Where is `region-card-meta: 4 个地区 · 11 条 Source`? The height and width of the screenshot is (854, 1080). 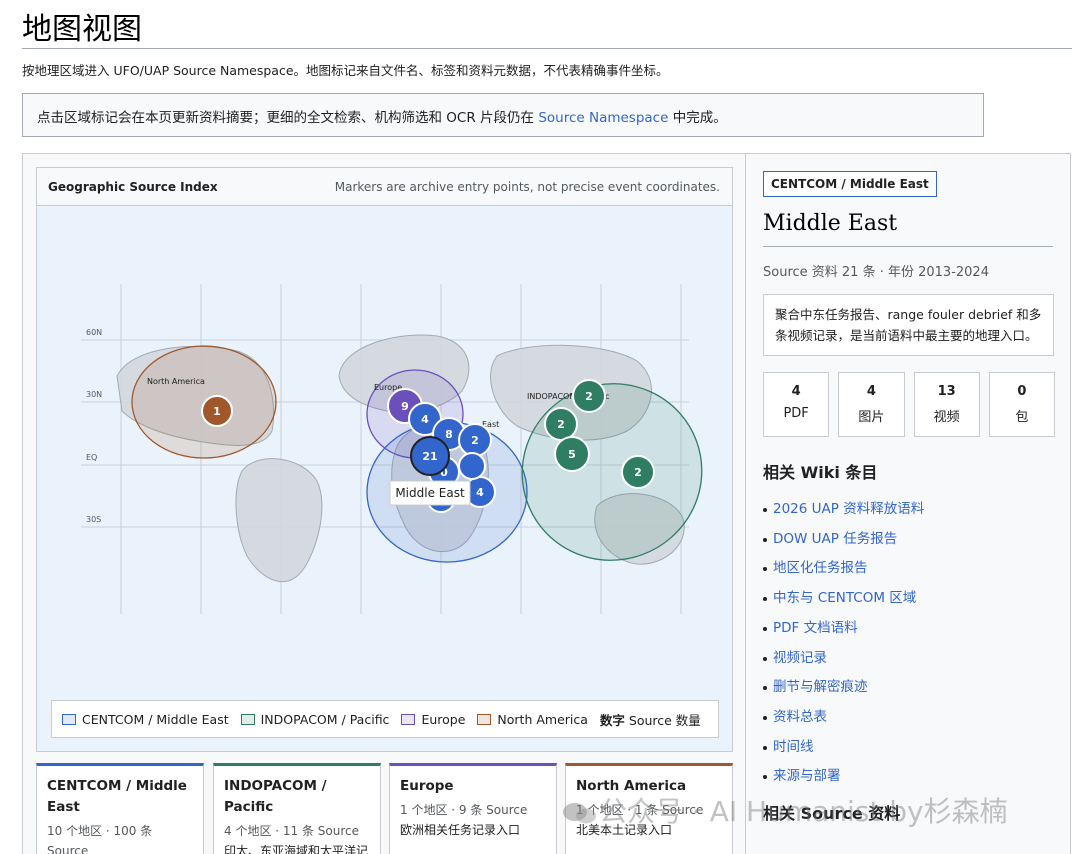
region-card-meta: 4 个地区 · 11 条 Source is located at coordinates (292, 831).